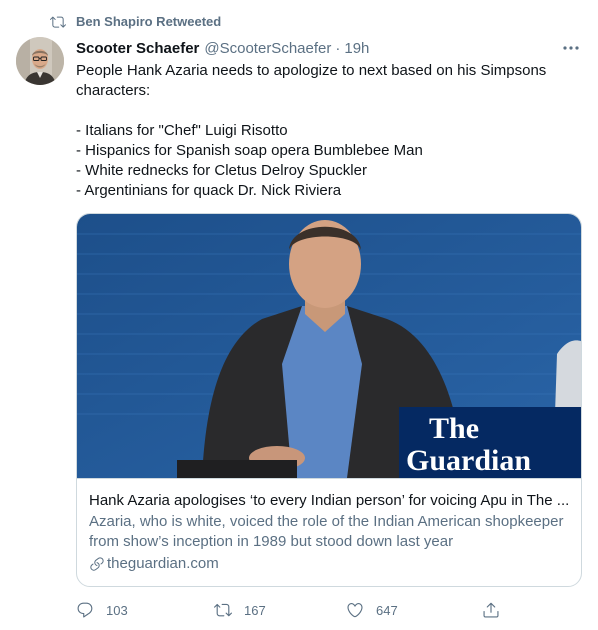 The height and width of the screenshot is (630, 598). I want to click on author-handle: @ScooterSchaefer, so click(267, 48).